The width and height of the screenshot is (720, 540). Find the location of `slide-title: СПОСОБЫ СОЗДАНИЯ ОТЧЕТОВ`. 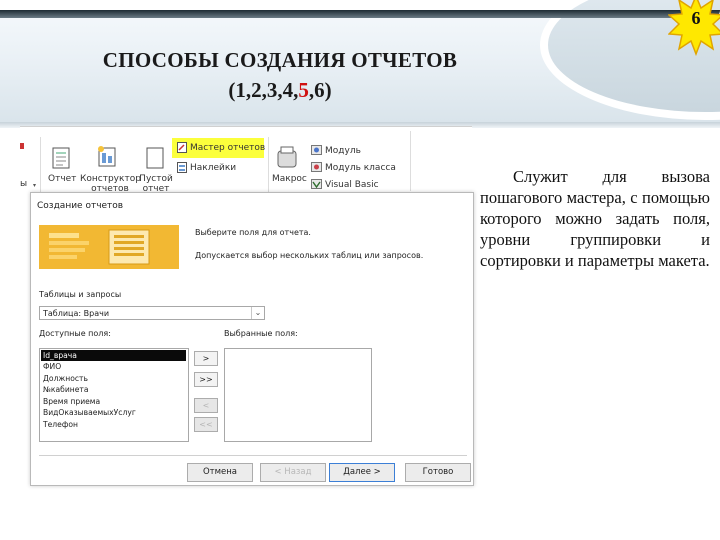

slide-title: СПОСОБЫ СОЗДАНИЯ ОТЧЕТОВ is located at coordinates (280, 60).